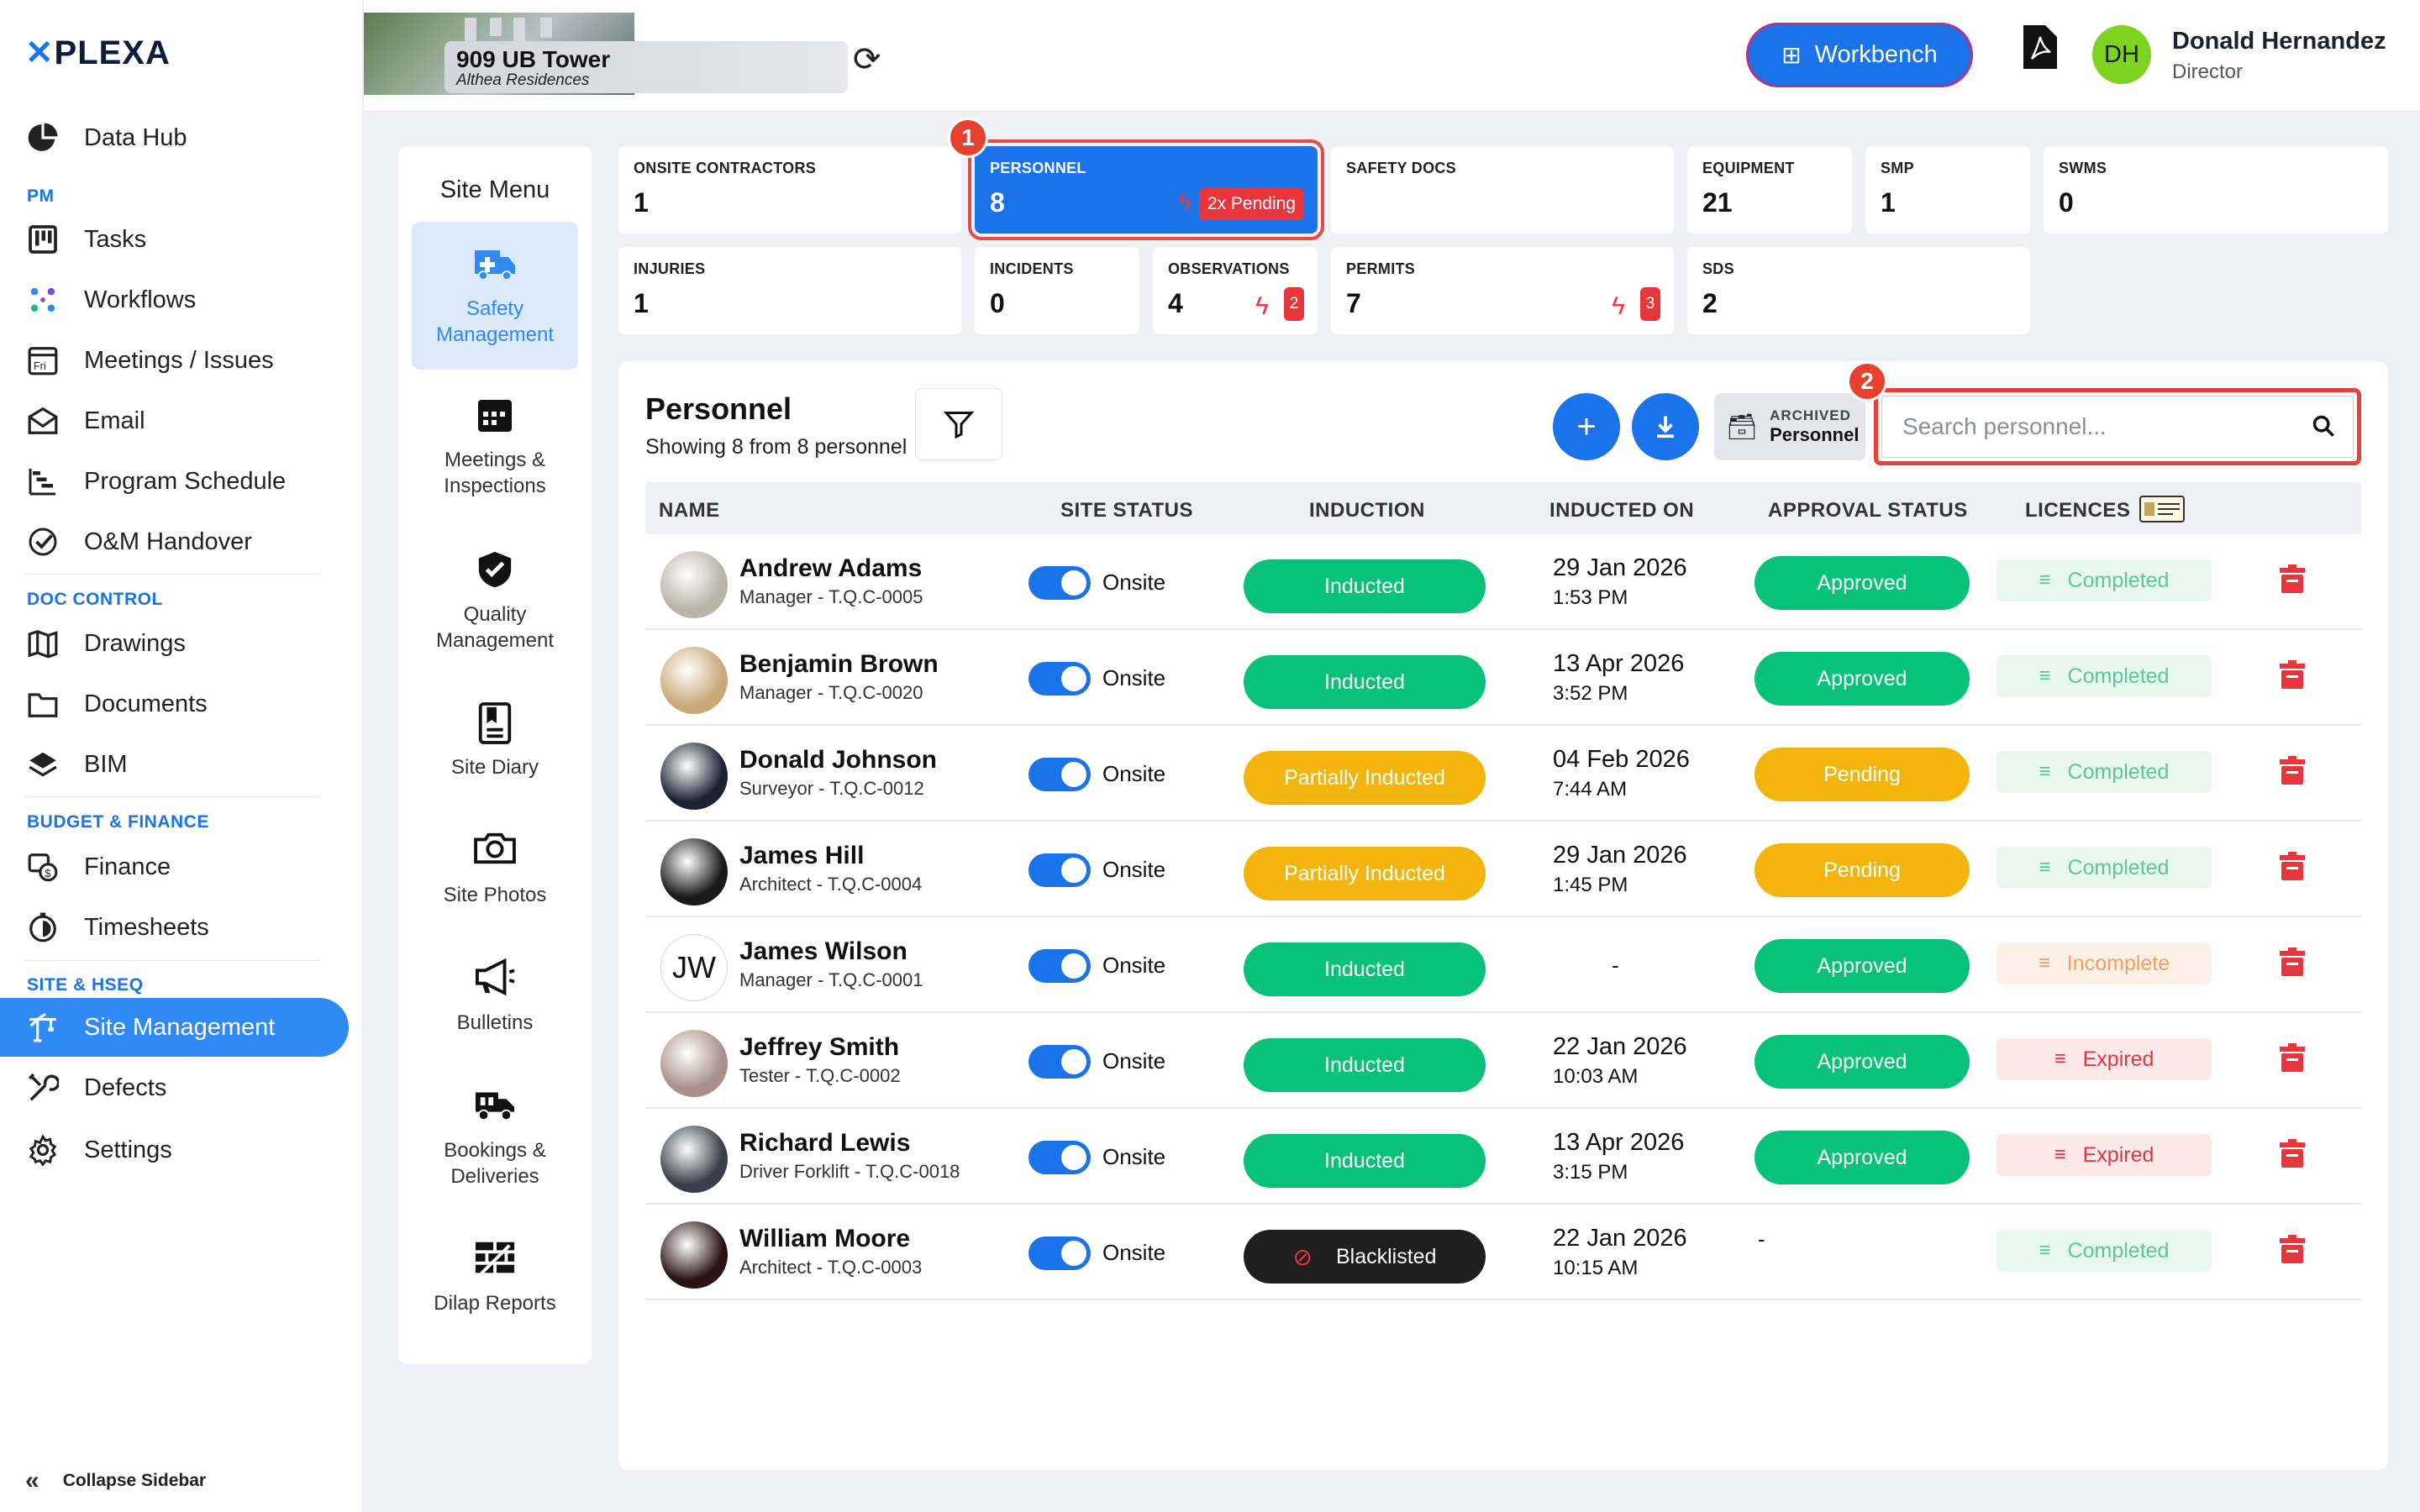 The image size is (2420, 1512). I want to click on sidebar-item-email: Email, so click(185, 421).